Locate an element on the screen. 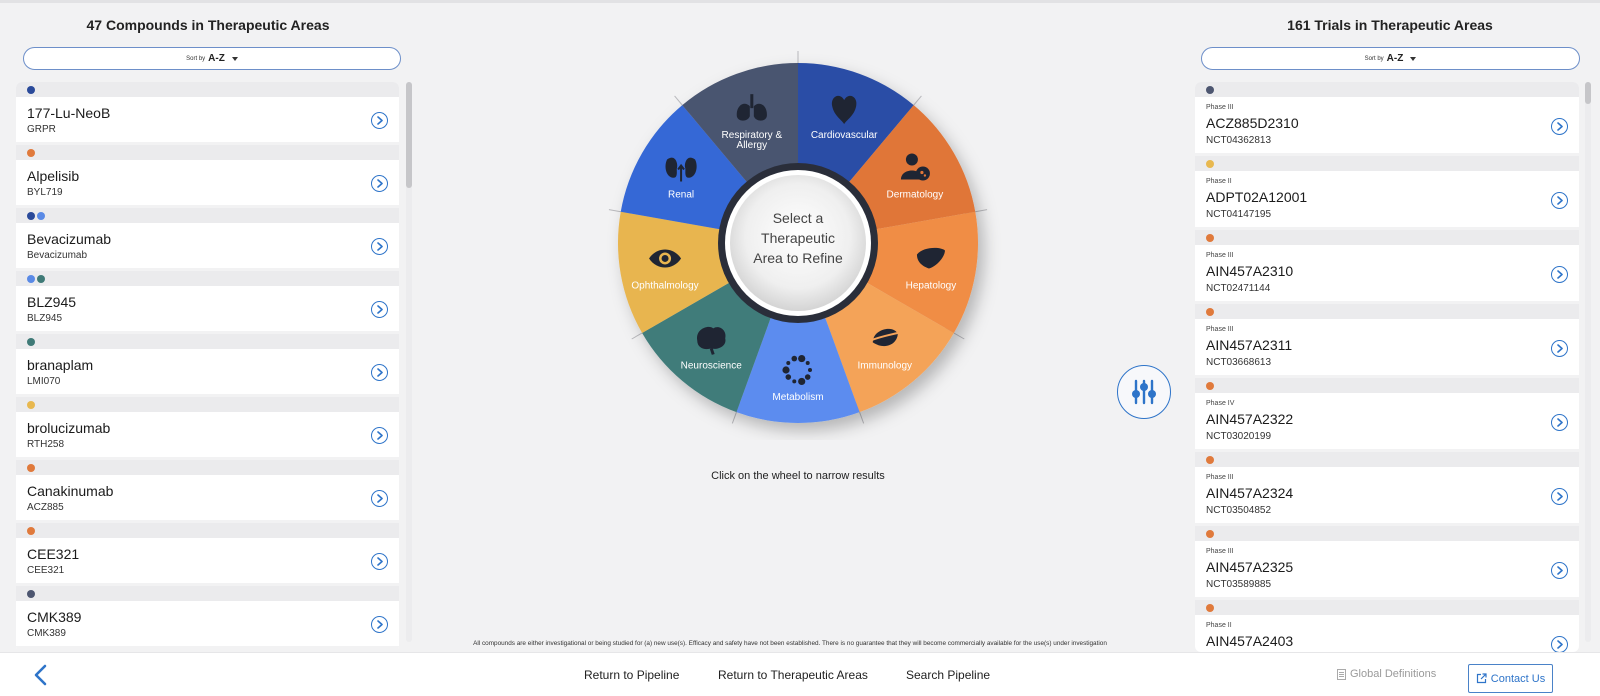 This screenshot has width=1600, height=696. trial-phase: Phase IV is located at coordinates (1220, 403).